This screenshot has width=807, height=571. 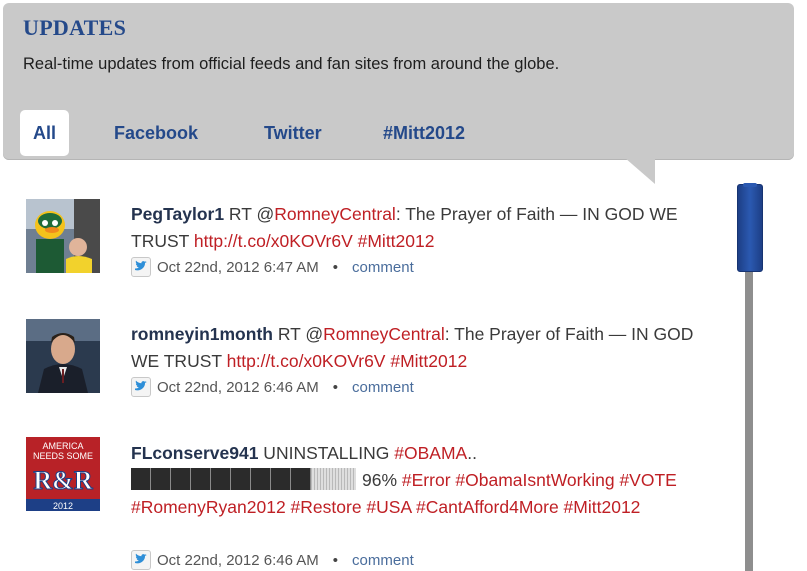 I want to click on scrollbar-thumb, so click(x=750, y=227).